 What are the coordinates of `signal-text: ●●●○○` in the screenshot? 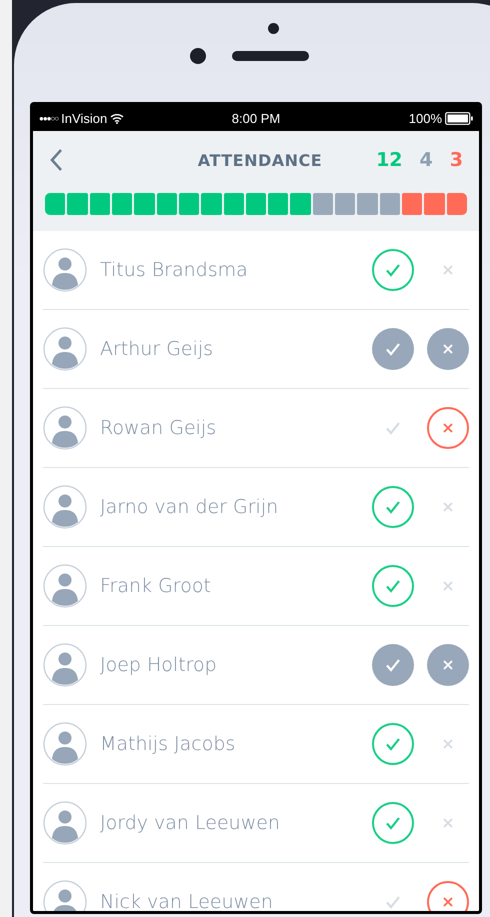 It's located at (48, 118).